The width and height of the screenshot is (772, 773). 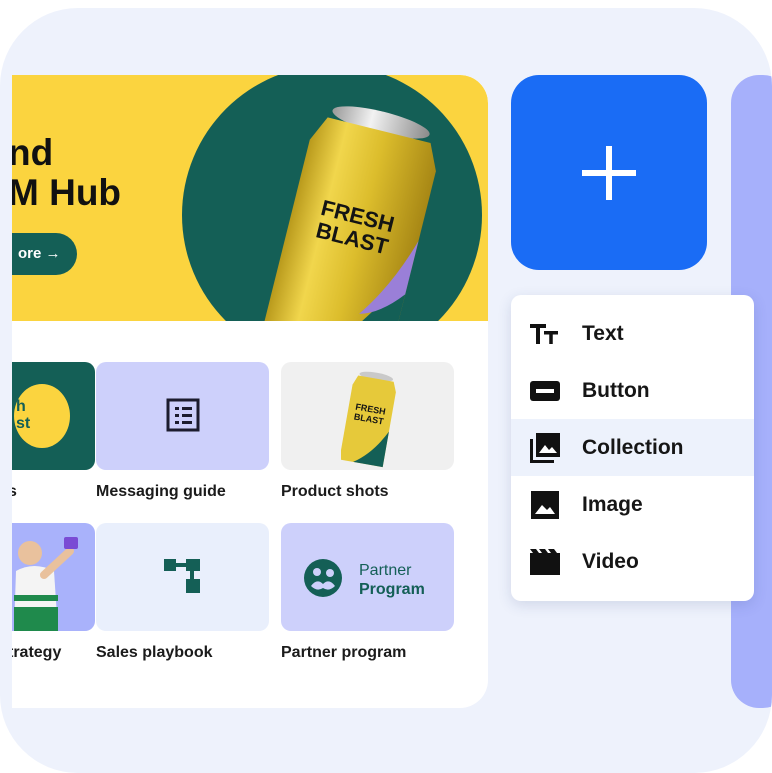 I want to click on tile-label-messaging-guide: Messaging guide, so click(x=161, y=491).